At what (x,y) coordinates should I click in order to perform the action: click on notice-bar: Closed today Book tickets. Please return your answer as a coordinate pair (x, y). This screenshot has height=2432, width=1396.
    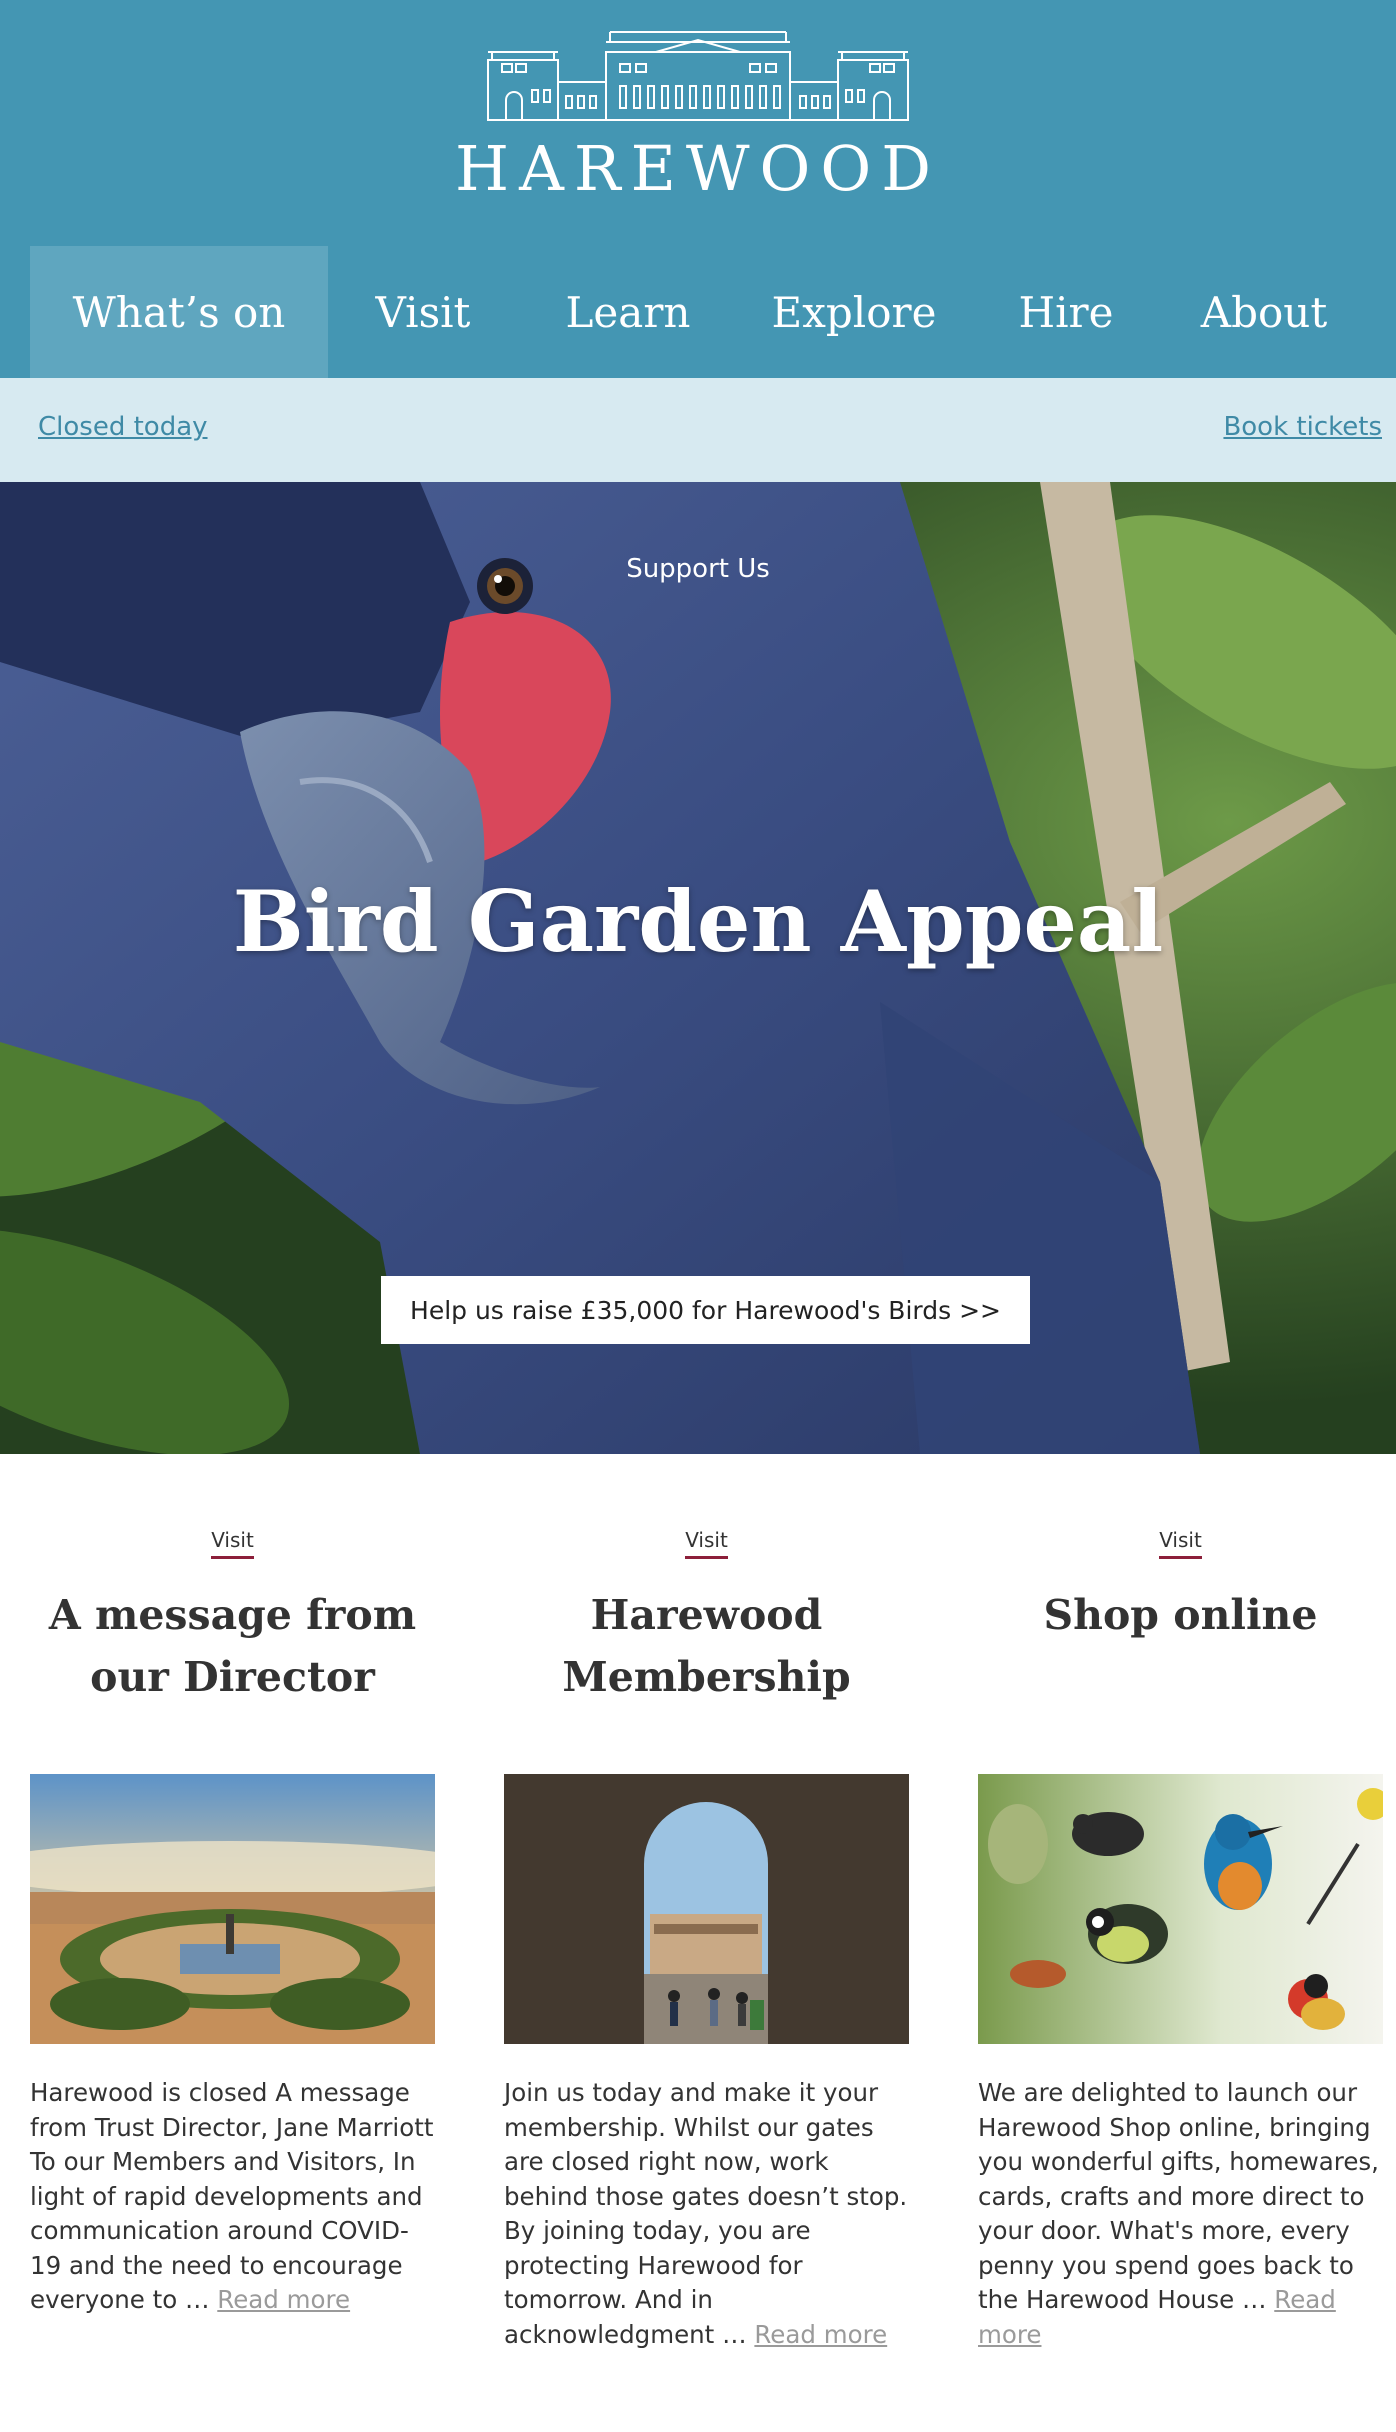
    Looking at the image, I should click on (698, 430).